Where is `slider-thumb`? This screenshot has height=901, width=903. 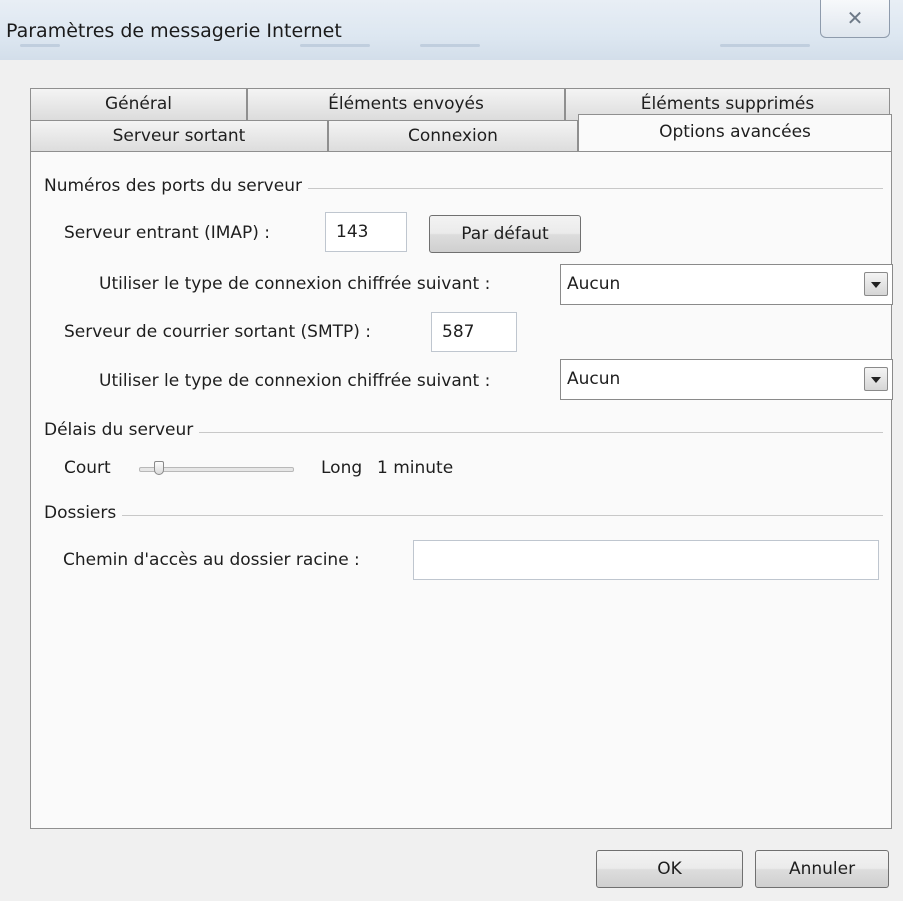 slider-thumb is located at coordinates (159, 468).